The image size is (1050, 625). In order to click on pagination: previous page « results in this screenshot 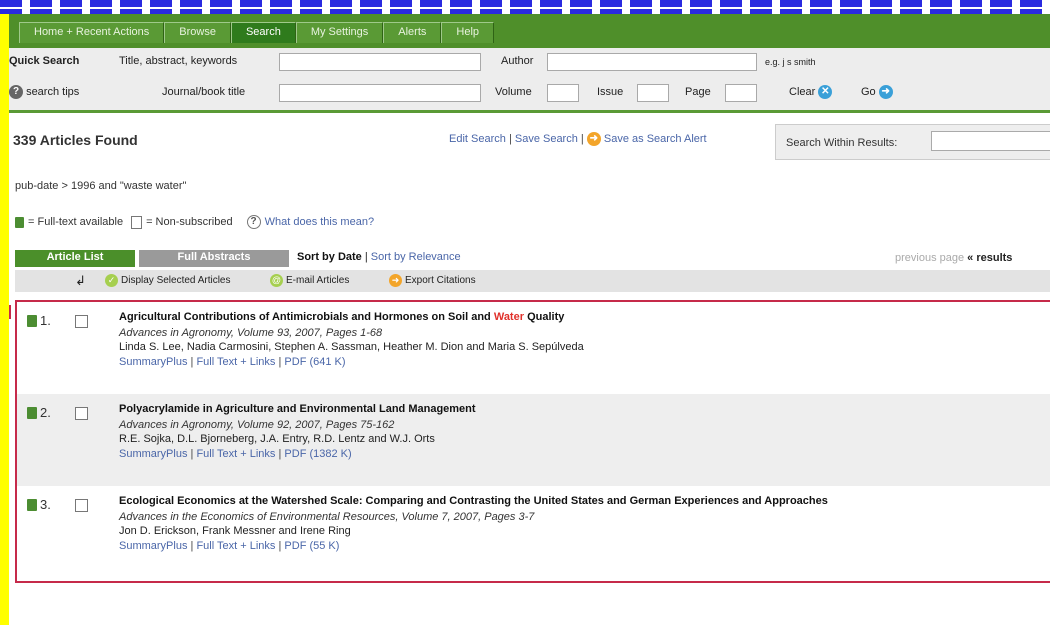, I will do `click(953, 258)`.